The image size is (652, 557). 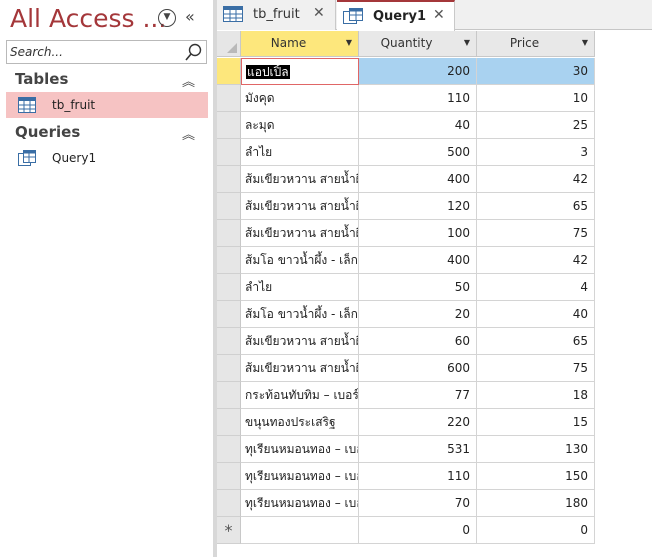 I want to click on nav-group-tables: Tables ︽, so click(x=106, y=79).